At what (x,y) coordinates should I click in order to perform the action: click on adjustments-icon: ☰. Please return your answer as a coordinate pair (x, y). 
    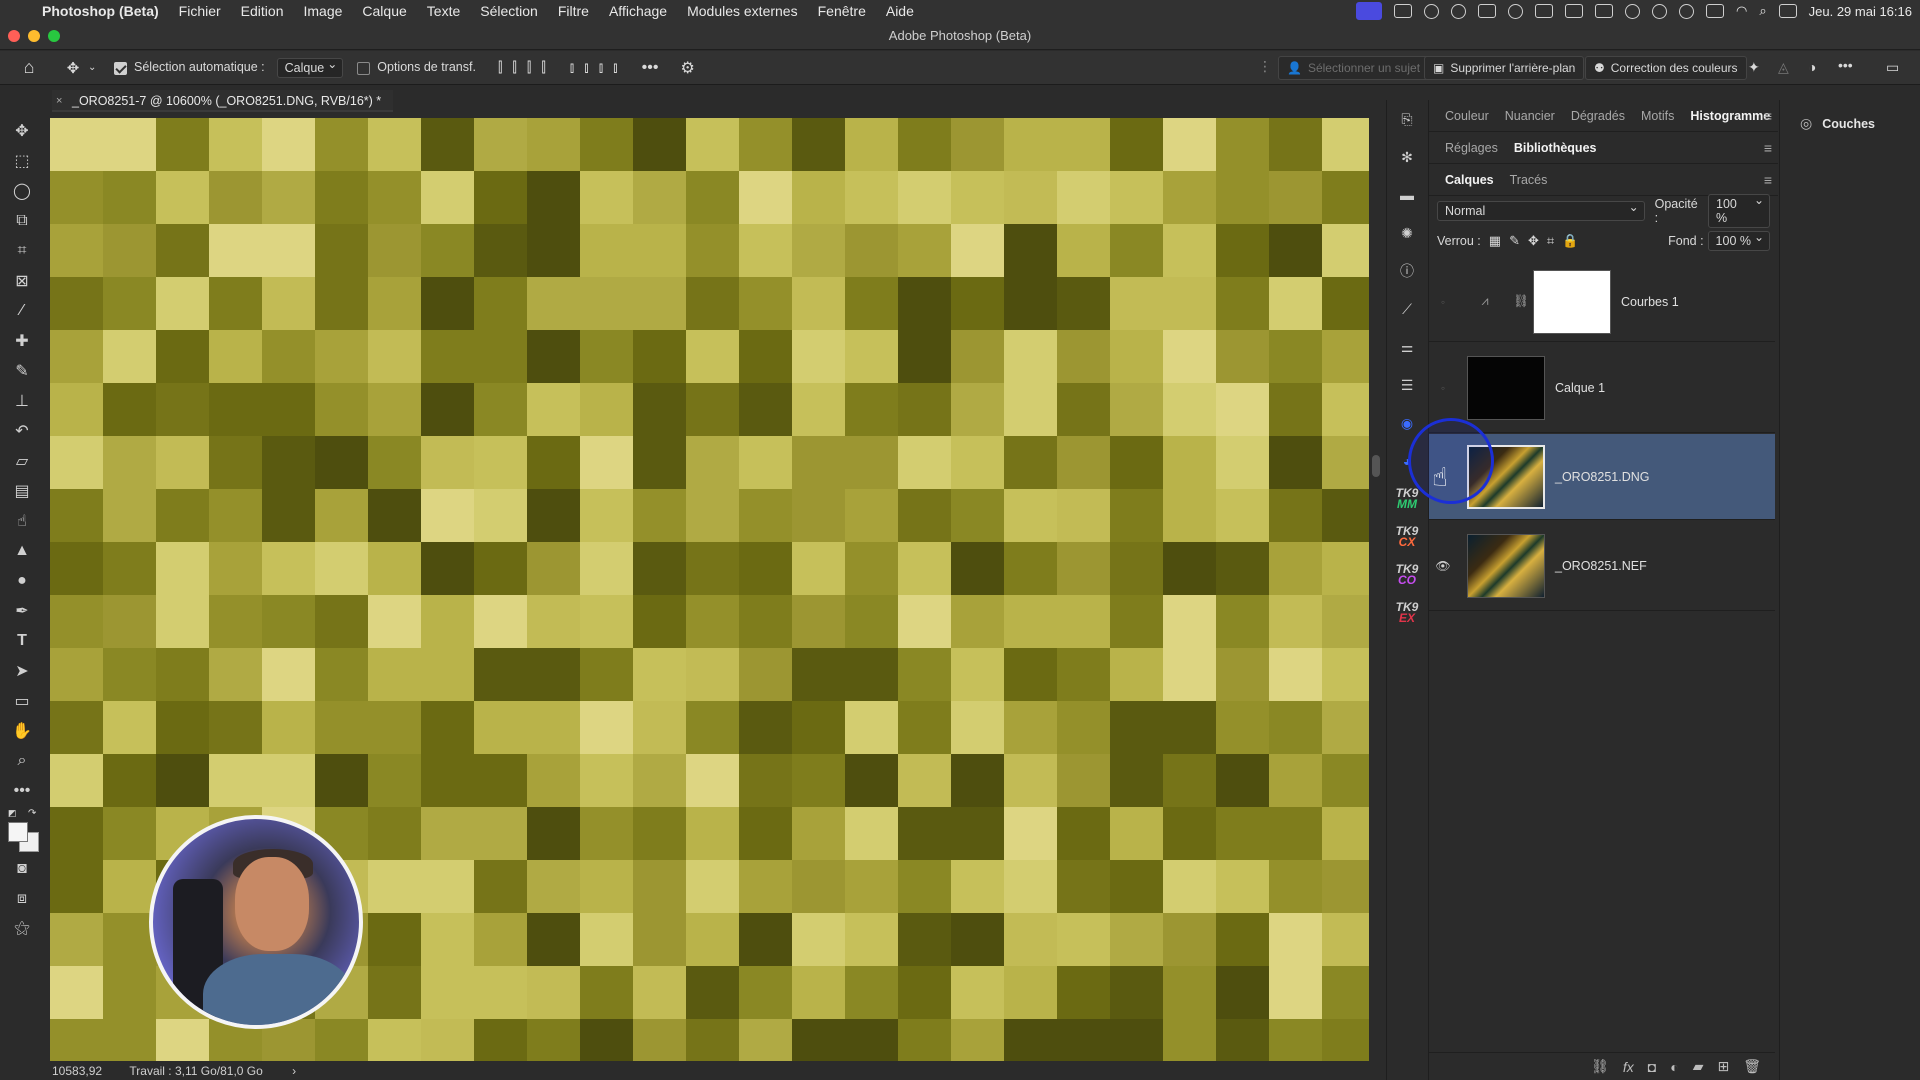
    Looking at the image, I should click on (1407, 385).